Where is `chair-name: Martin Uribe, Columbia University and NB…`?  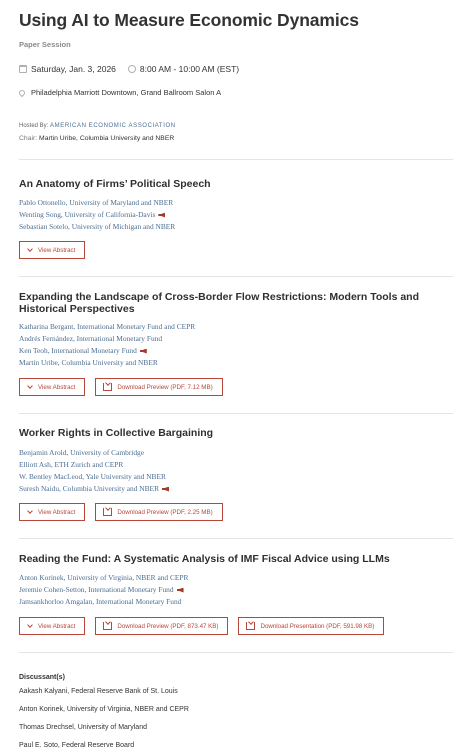 chair-name: Martin Uribe, Columbia University and NB… is located at coordinates (107, 138).